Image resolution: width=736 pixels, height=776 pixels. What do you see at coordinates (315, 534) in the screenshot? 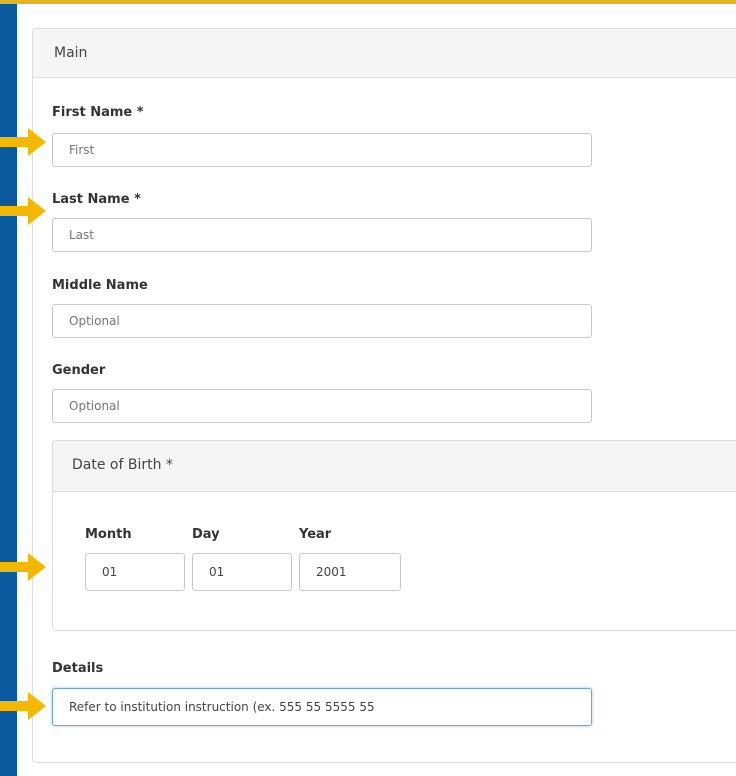
I see `dob-year-label: Year` at bounding box center [315, 534].